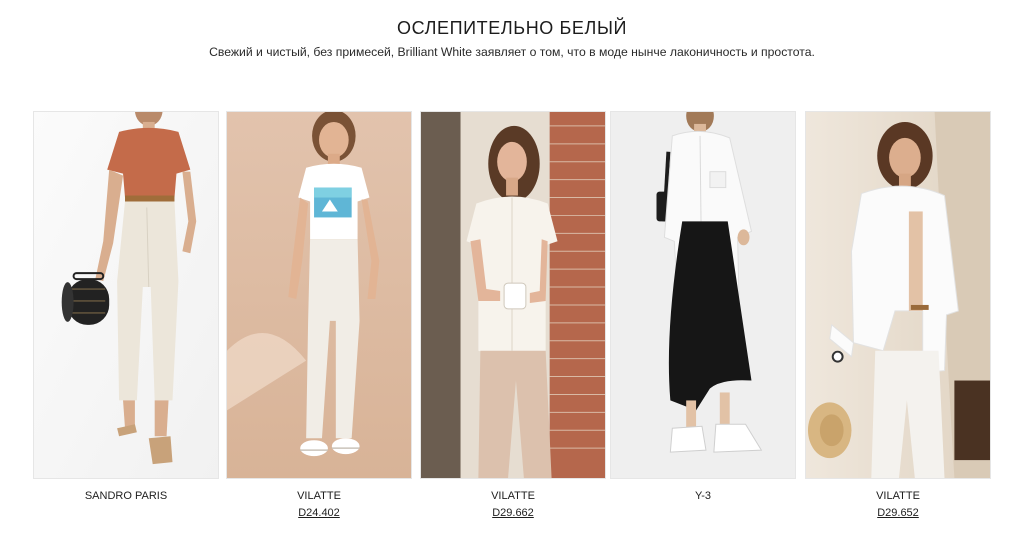  Describe the element at coordinates (703, 496) in the screenshot. I see `product-brand: Y-3` at that location.